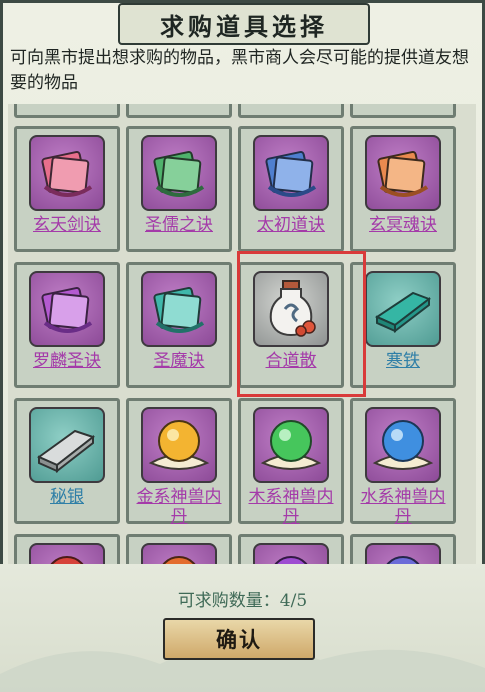  Describe the element at coordinates (67, 445) in the screenshot. I see `silver-ingot-icon` at that location.